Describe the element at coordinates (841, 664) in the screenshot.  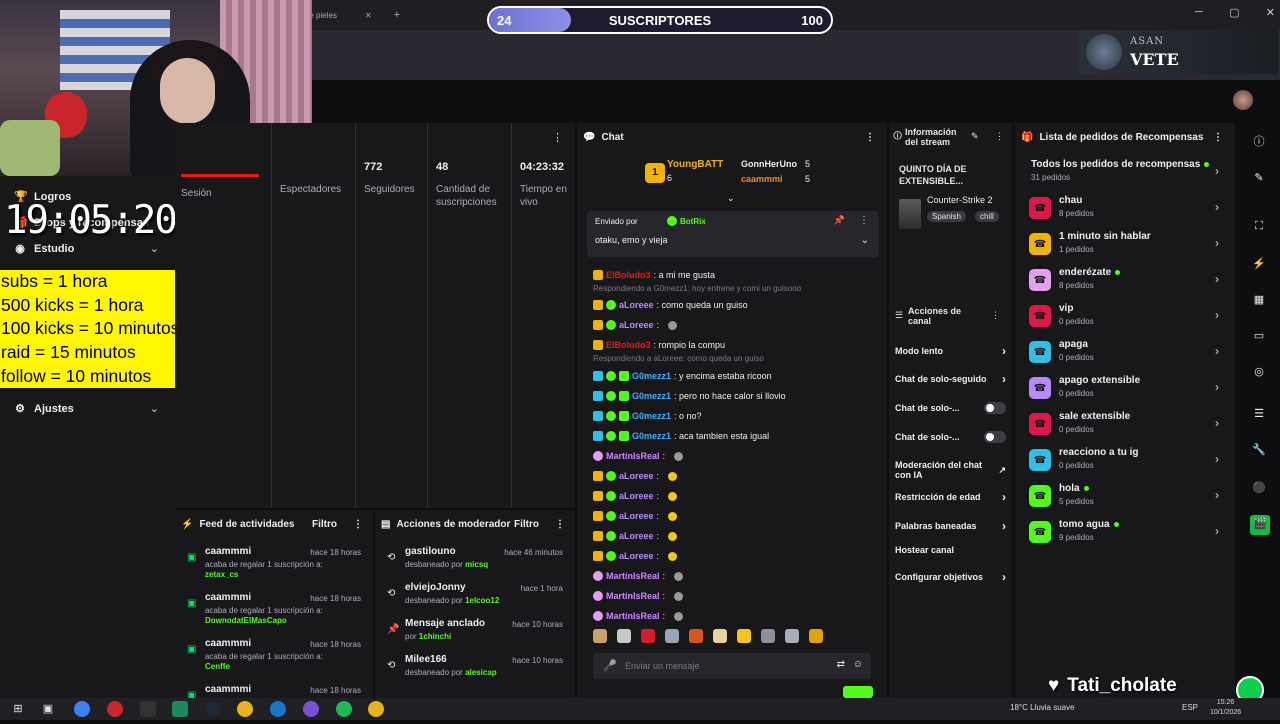
I see `translate-icon: ⇄` at that location.